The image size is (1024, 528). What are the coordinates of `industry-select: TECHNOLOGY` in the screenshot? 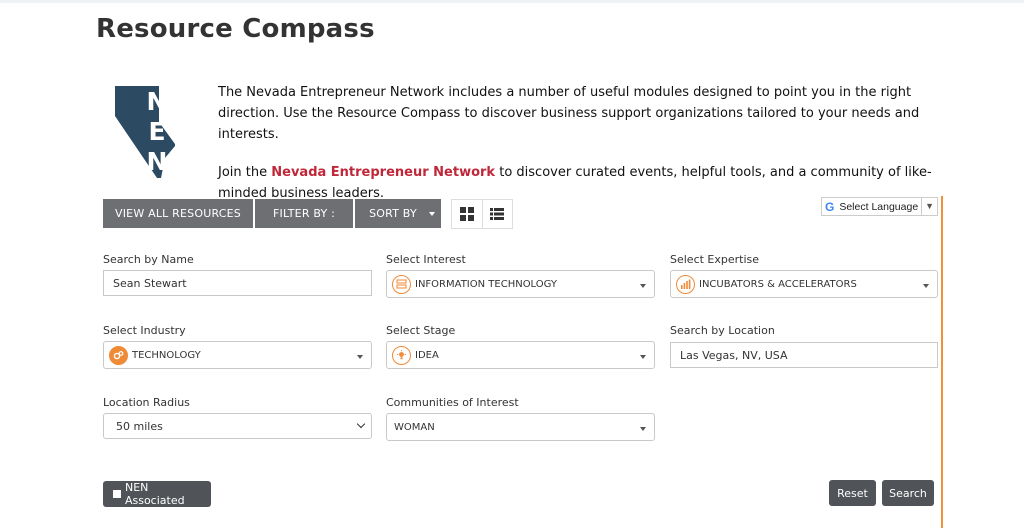 It's located at (237, 355).